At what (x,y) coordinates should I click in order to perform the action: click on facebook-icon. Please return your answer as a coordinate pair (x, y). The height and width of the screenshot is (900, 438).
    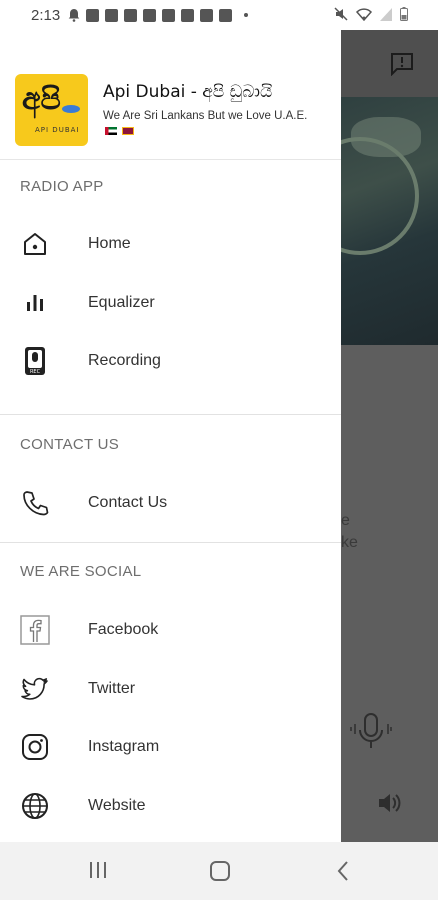
    Looking at the image, I should click on (35, 630).